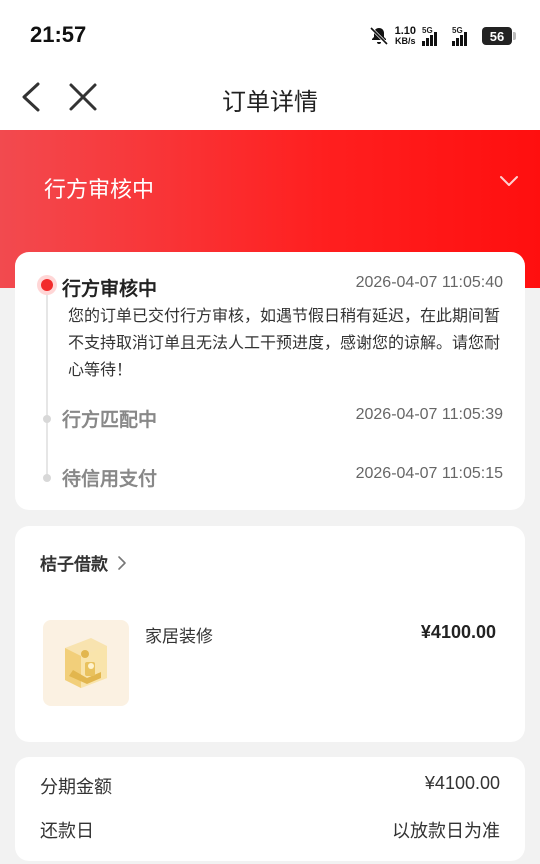 This screenshot has height=864, width=540. What do you see at coordinates (99, 190) in the screenshot?
I see `order-status-title: 行方审核中` at bounding box center [99, 190].